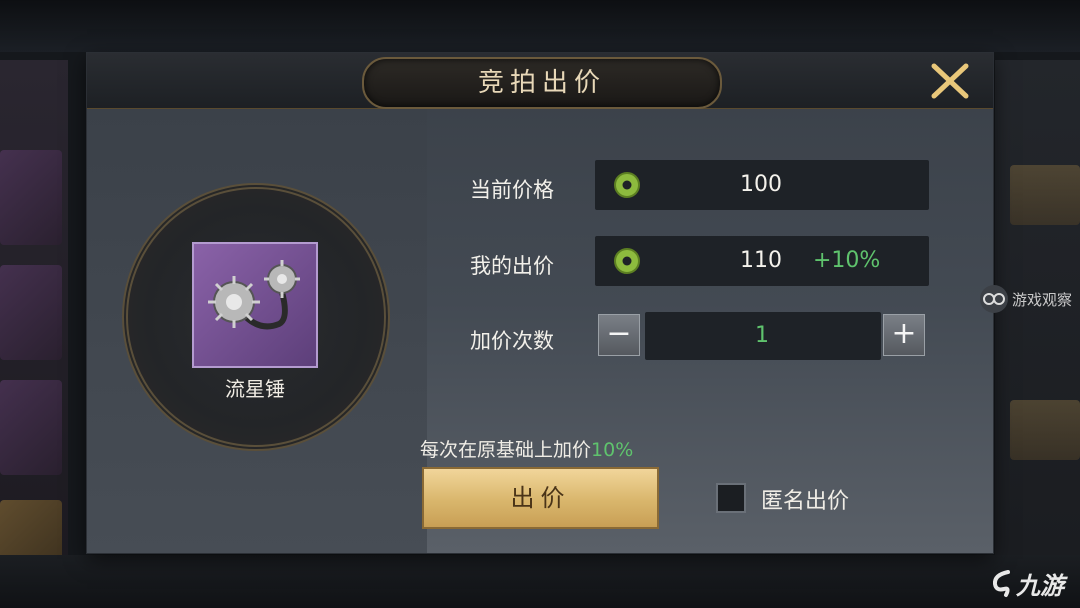  What do you see at coordinates (540, 498) in the screenshot?
I see `bid-button: 出价` at bounding box center [540, 498].